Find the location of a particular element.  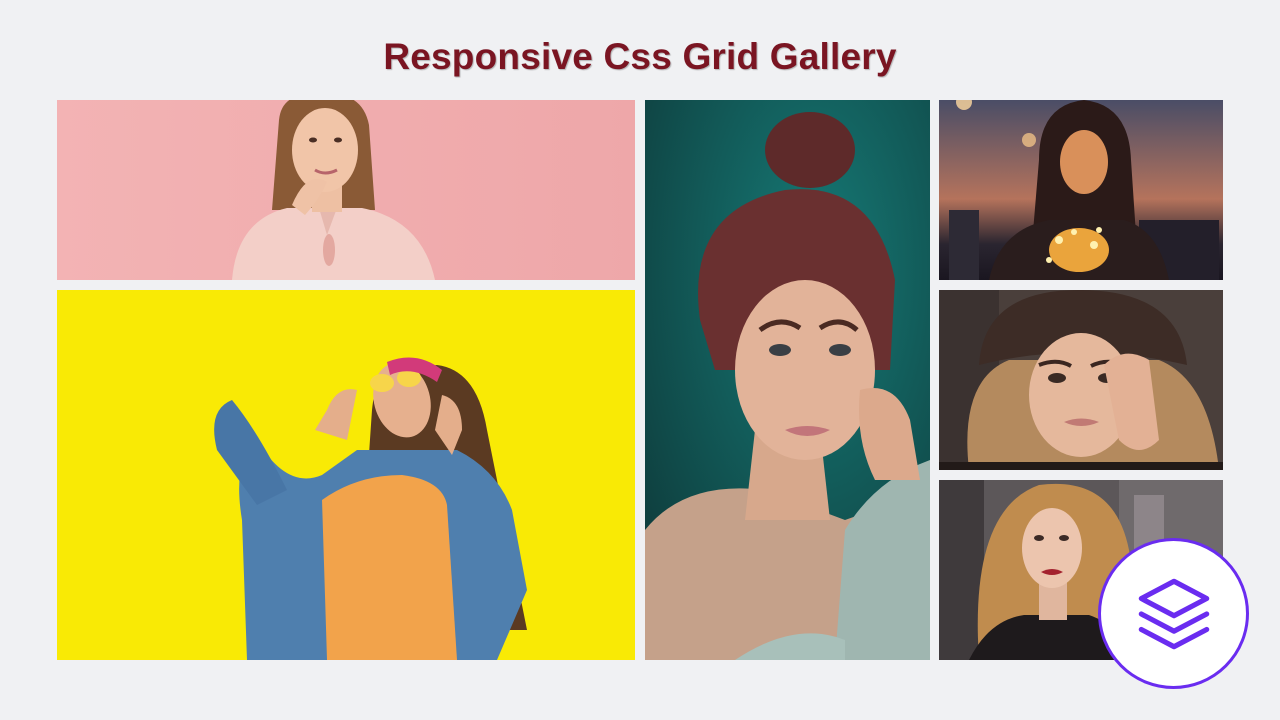

page-title: Responsive Css Grid Gallery is located at coordinates (640, 56).